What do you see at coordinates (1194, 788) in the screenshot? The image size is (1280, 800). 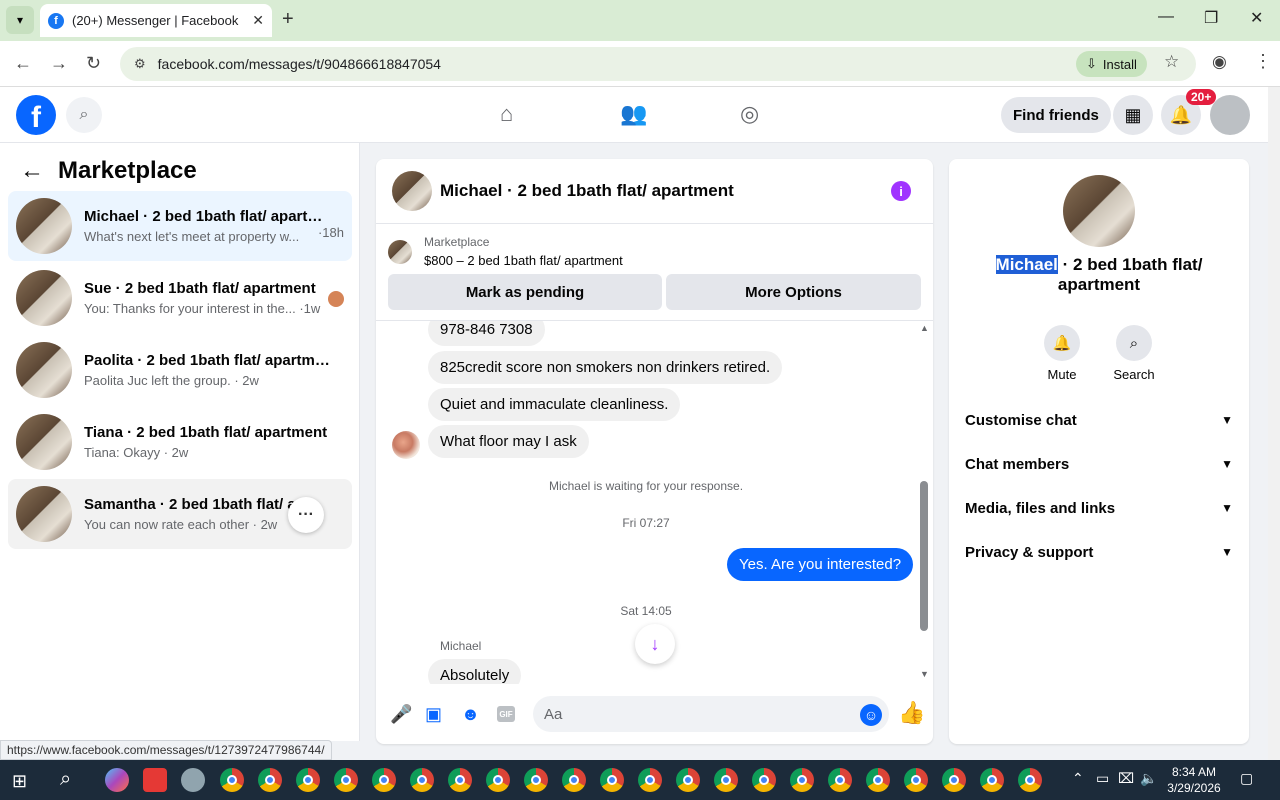 I see `clock-date: 3/29/2026` at bounding box center [1194, 788].